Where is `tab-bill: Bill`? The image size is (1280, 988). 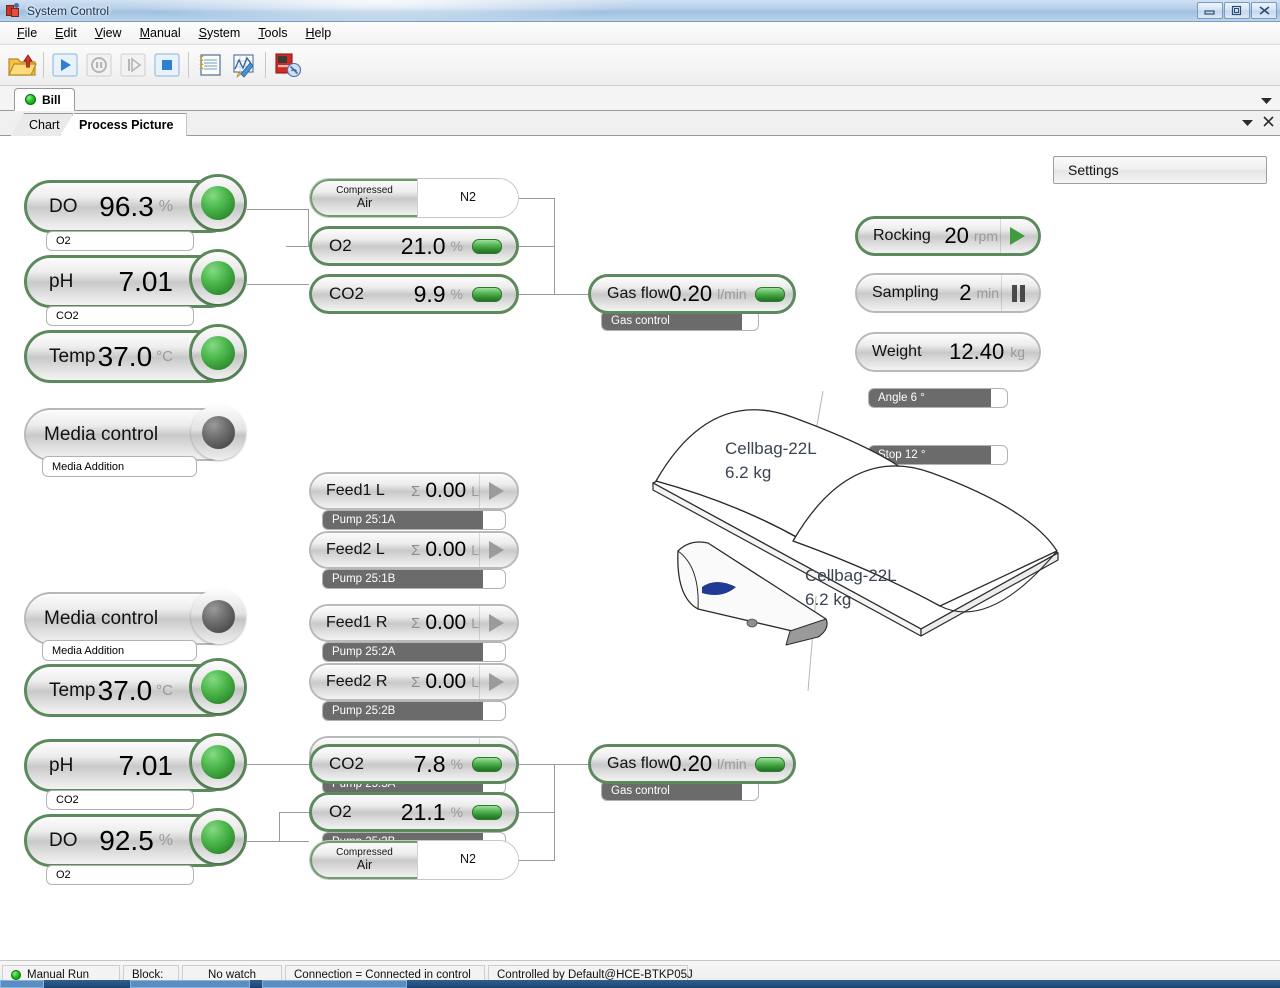 tab-bill: Bill is located at coordinates (44, 99).